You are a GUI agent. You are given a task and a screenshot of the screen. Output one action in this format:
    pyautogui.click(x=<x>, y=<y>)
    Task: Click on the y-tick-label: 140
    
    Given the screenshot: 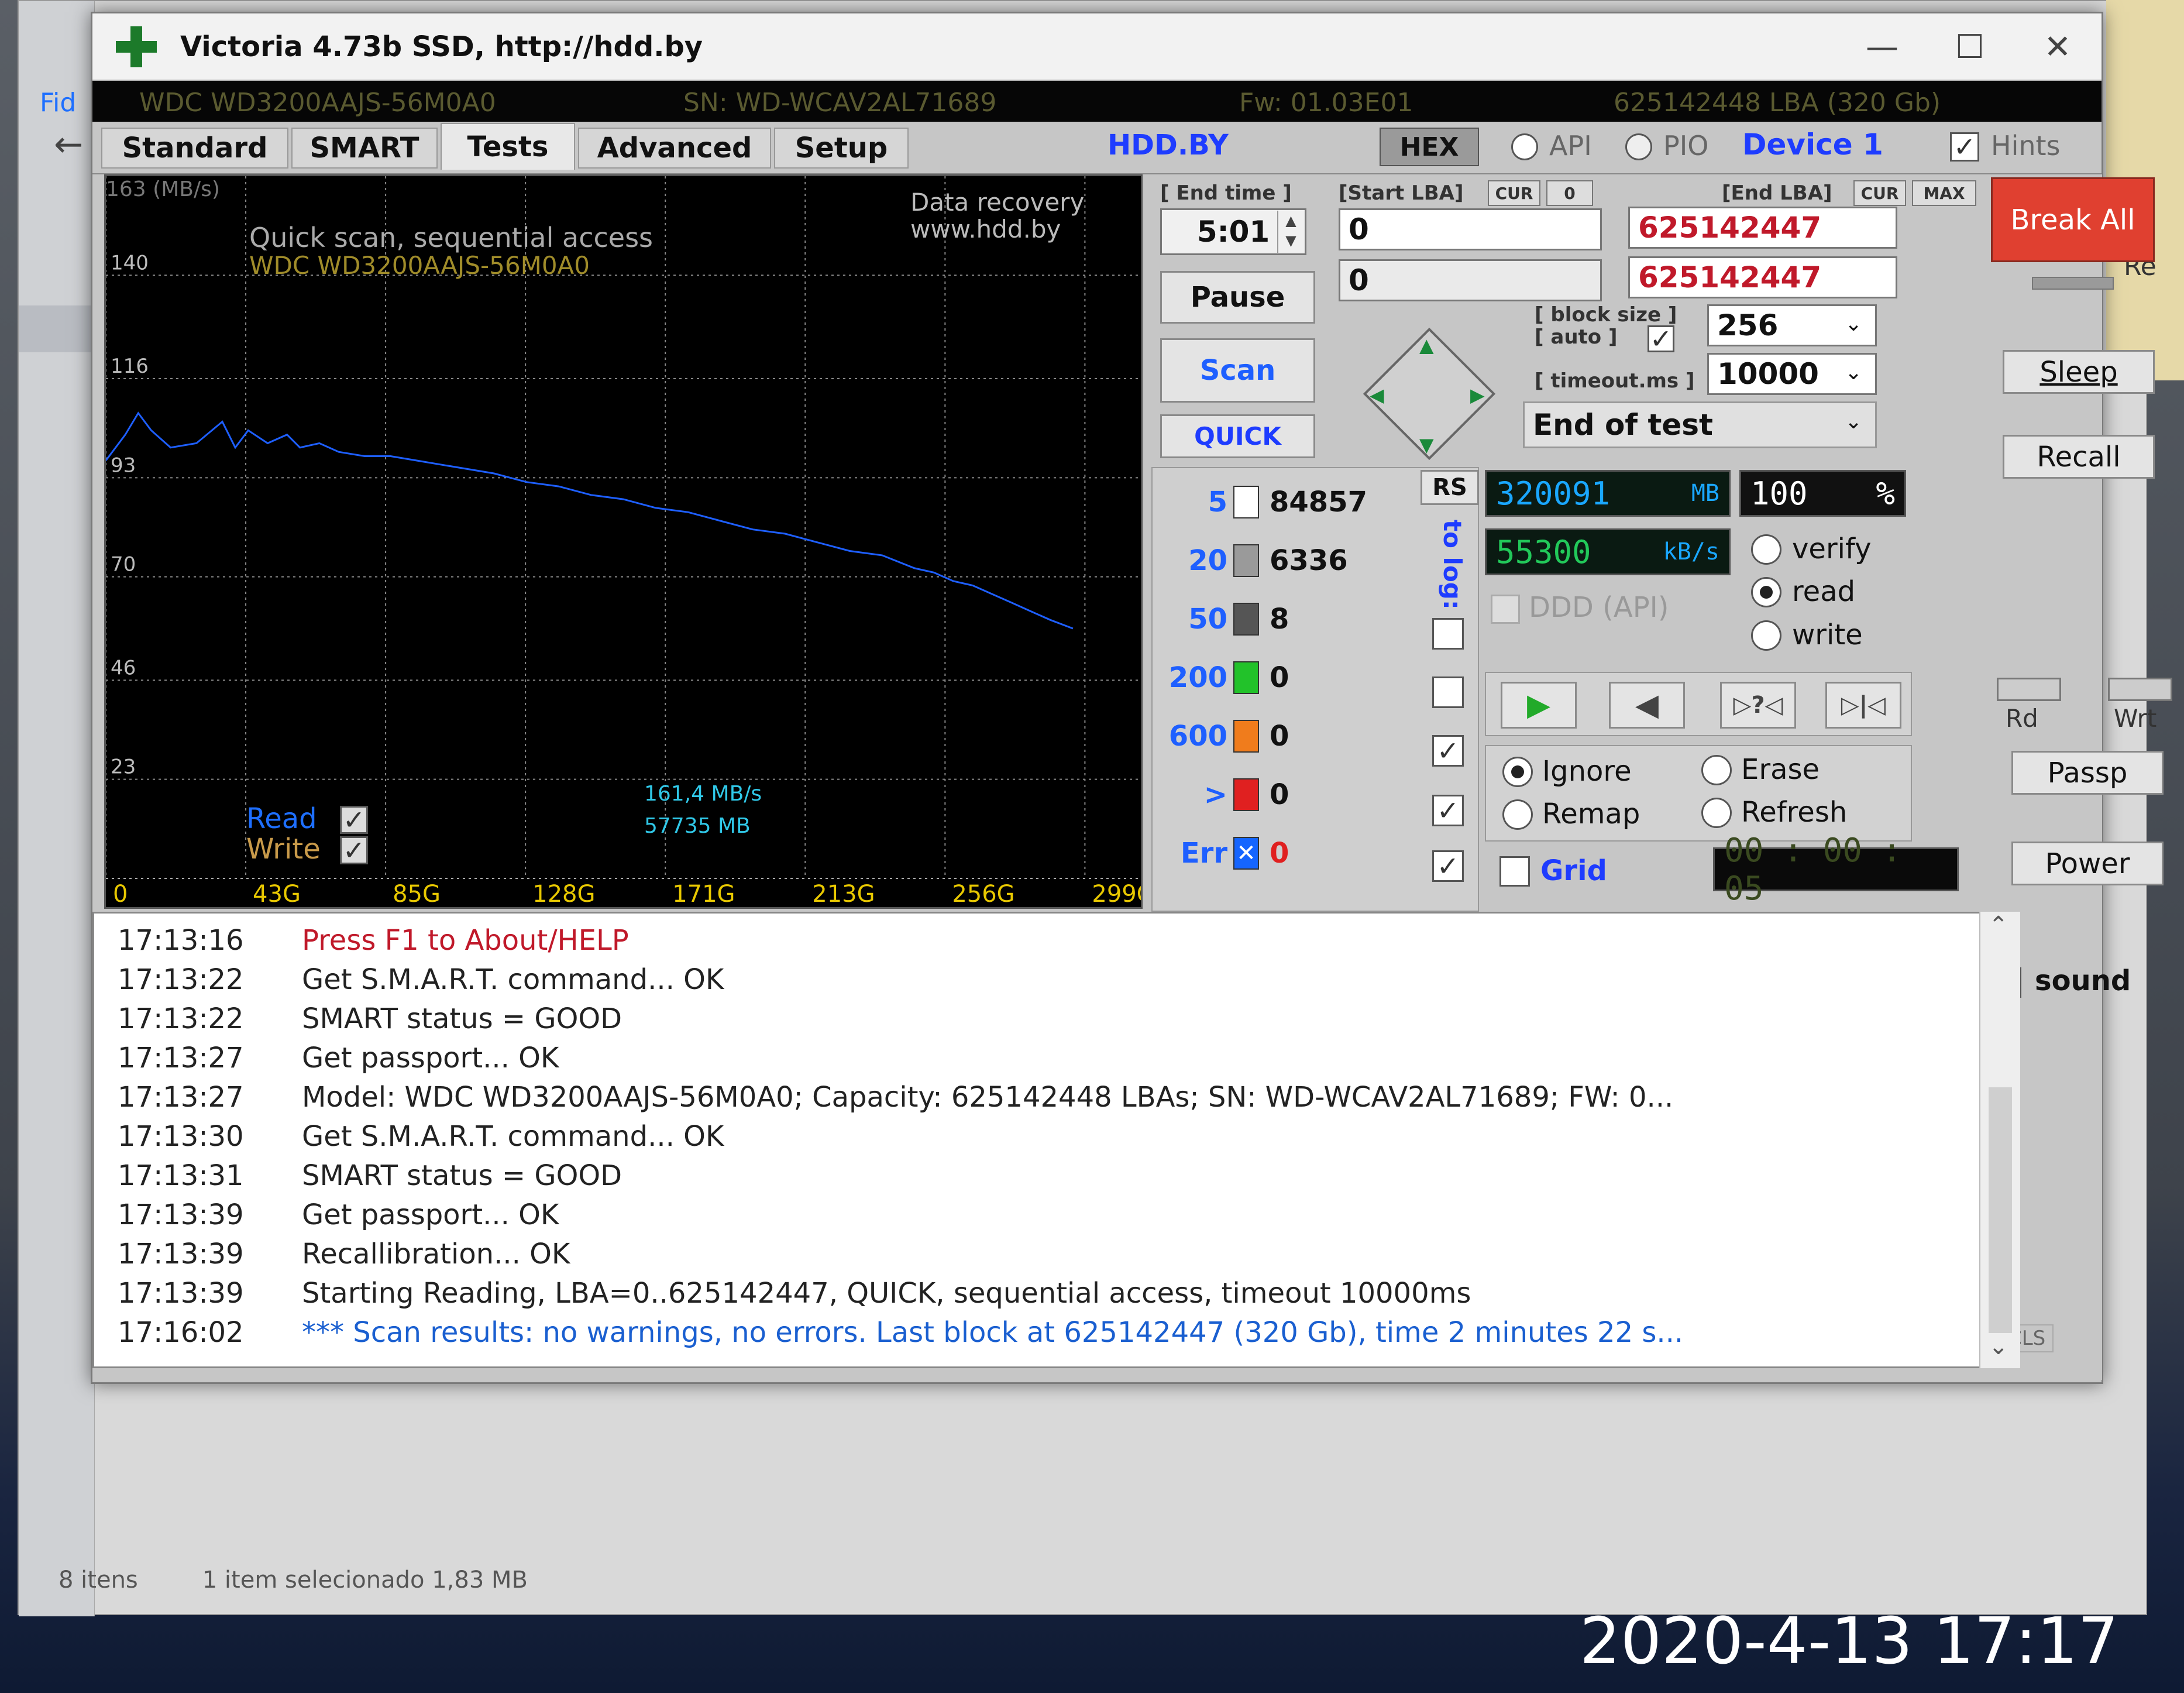 What is the action you would take?
    pyautogui.click(x=130, y=262)
    